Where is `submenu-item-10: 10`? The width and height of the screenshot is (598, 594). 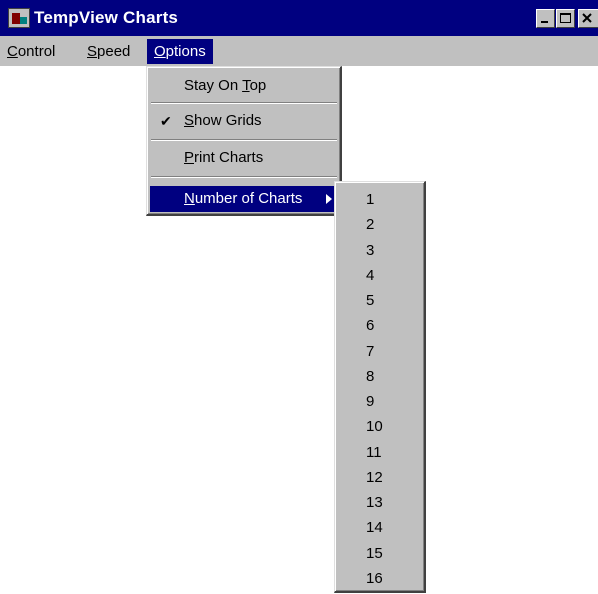 submenu-item-10: 10 is located at coordinates (379, 426).